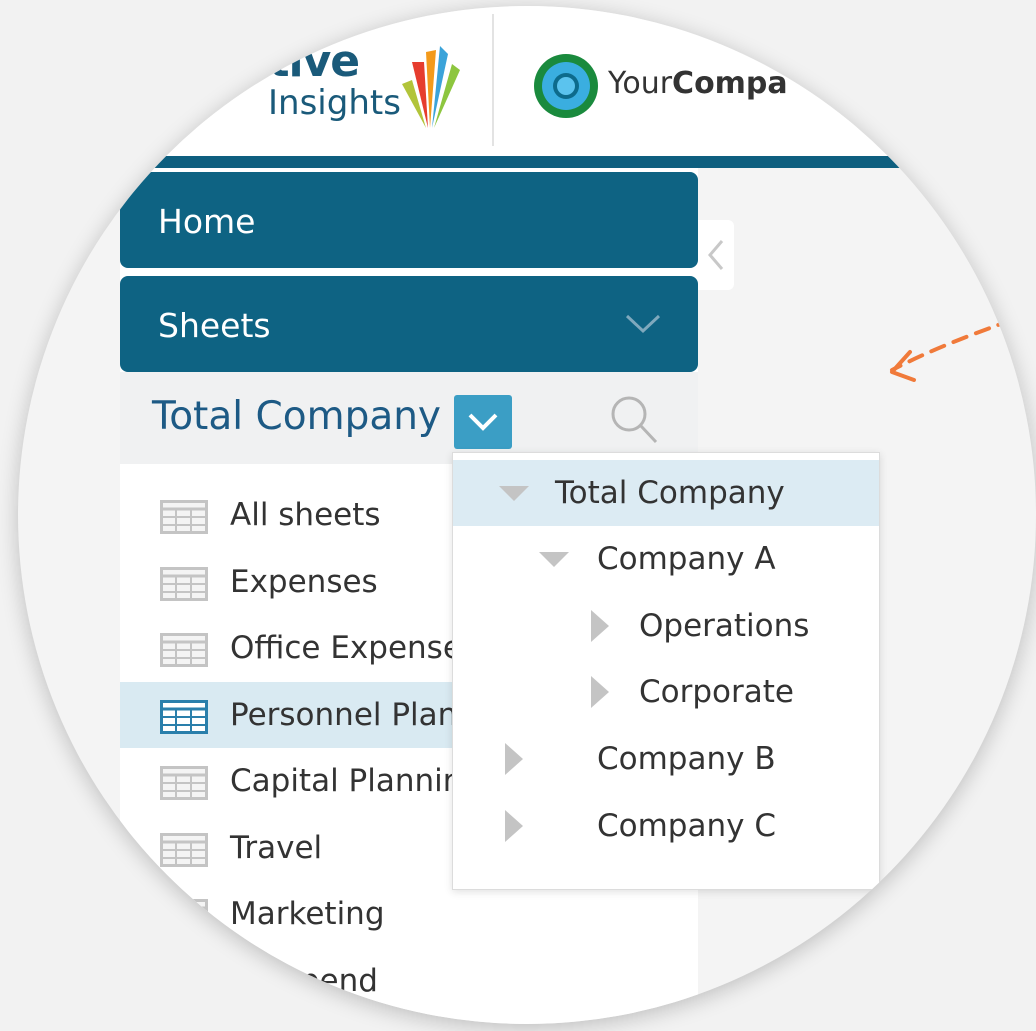 Image resolution: width=1036 pixels, height=1031 pixels. Describe the element at coordinates (346, 781) in the screenshot. I see `sheet-label: Capital Plannin` at that location.